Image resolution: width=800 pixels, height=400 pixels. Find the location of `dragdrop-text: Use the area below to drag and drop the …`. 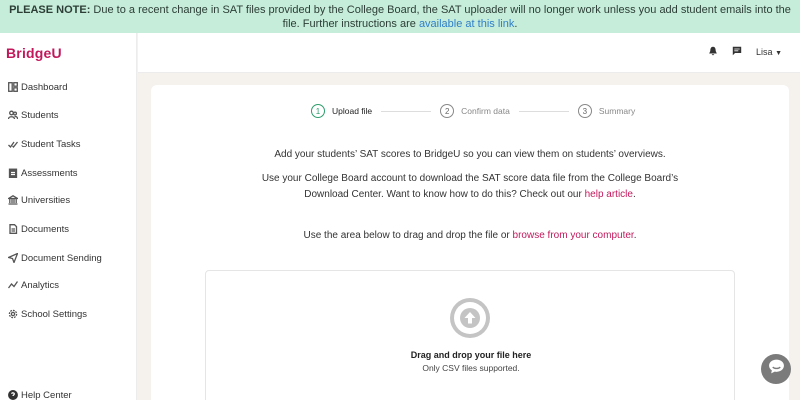

dragdrop-text: Use the area below to drag and drop the … is located at coordinates (408, 235).